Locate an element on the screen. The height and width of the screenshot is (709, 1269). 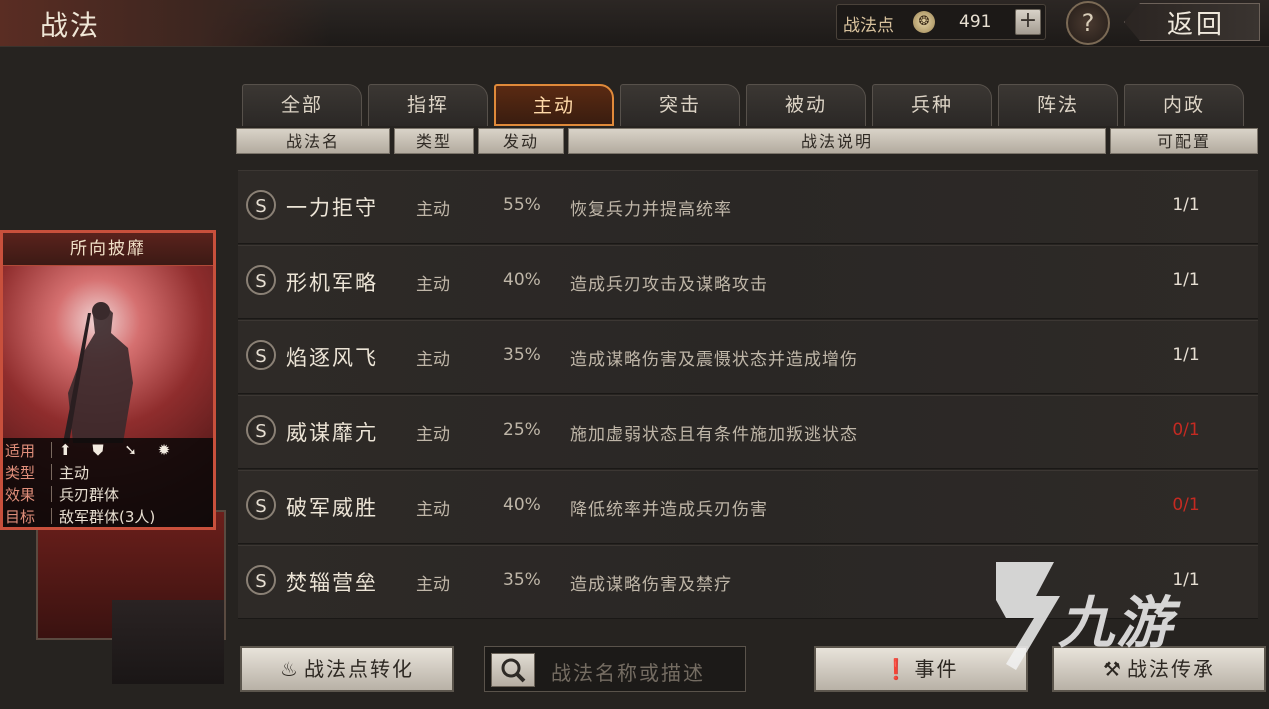
top-bar: 战法 战法点 ❂ 491 + ? 返回 is located at coordinates (634, 23).